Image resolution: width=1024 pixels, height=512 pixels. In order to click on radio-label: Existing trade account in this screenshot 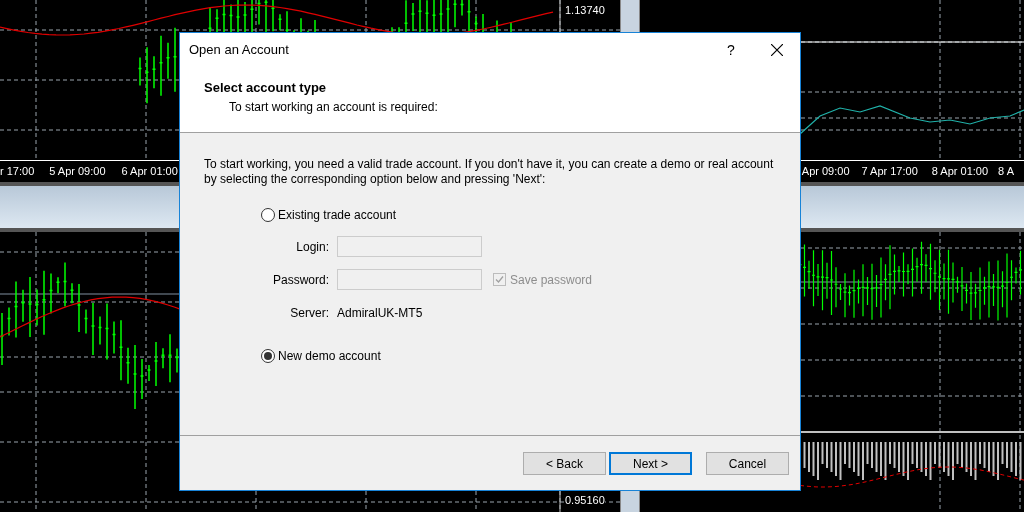, I will do `click(337, 215)`.